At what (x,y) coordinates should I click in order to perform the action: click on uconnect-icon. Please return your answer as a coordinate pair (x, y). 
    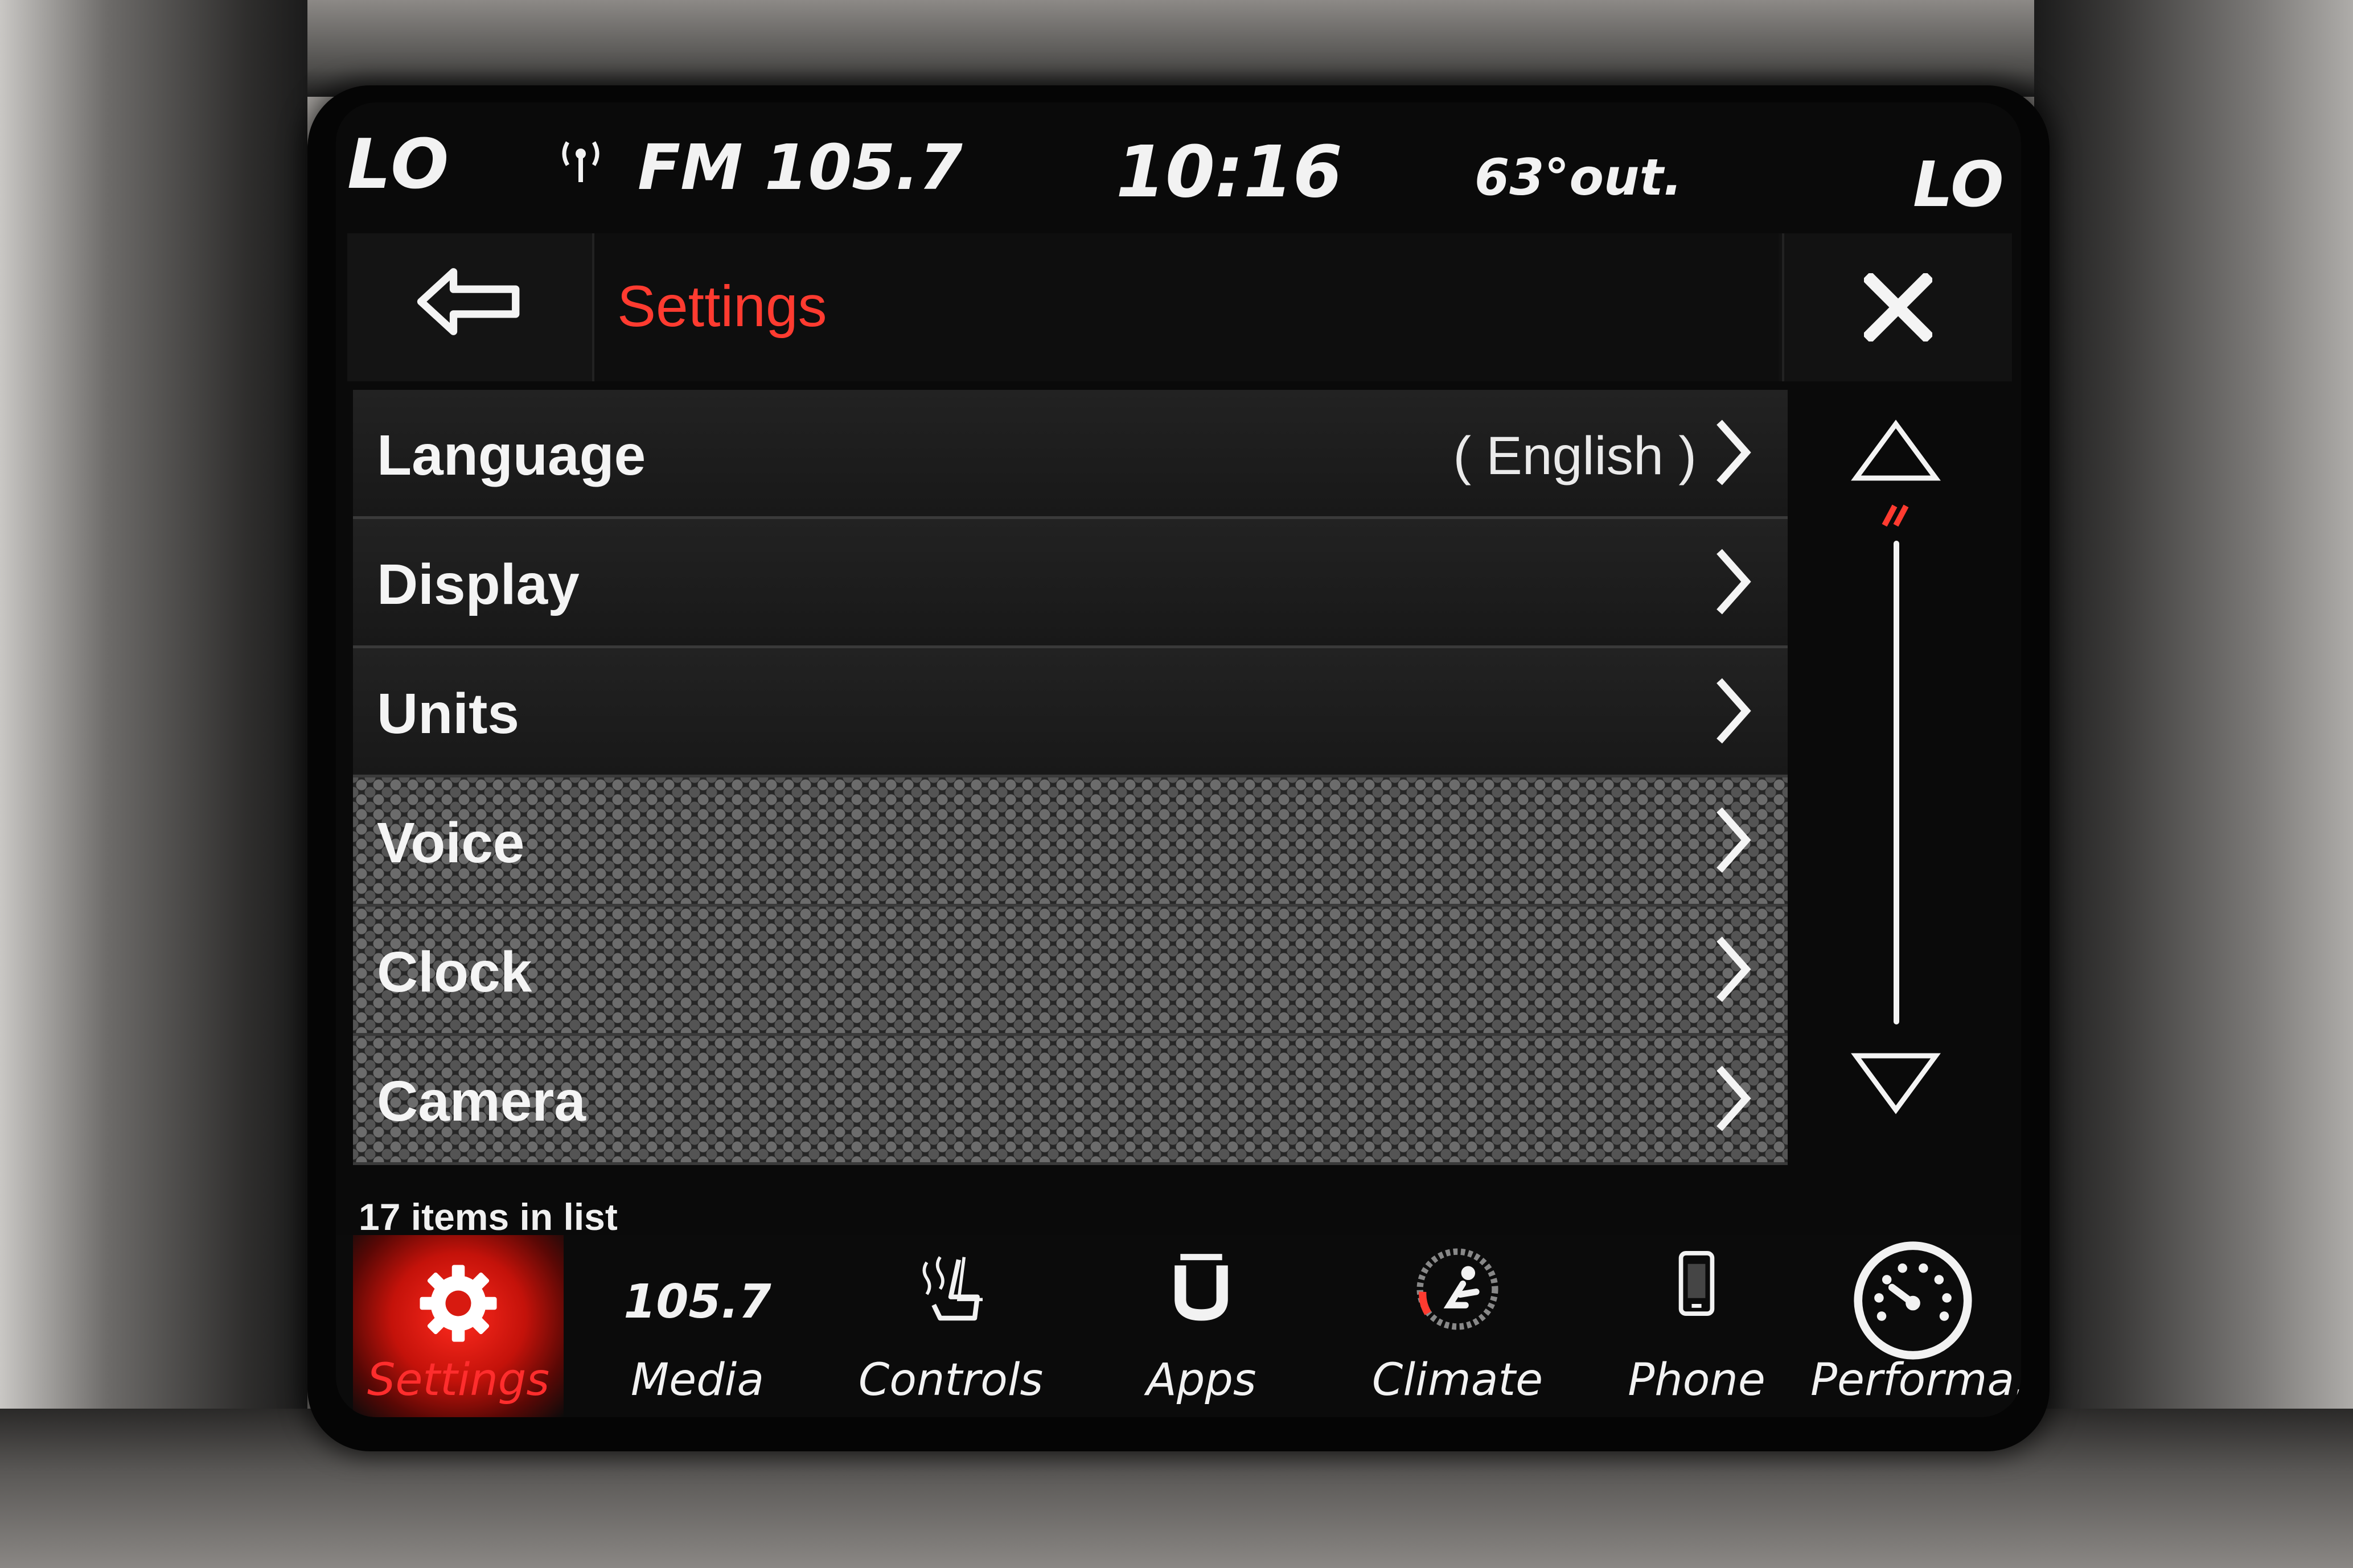
    Looking at the image, I should click on (1201, 1287).